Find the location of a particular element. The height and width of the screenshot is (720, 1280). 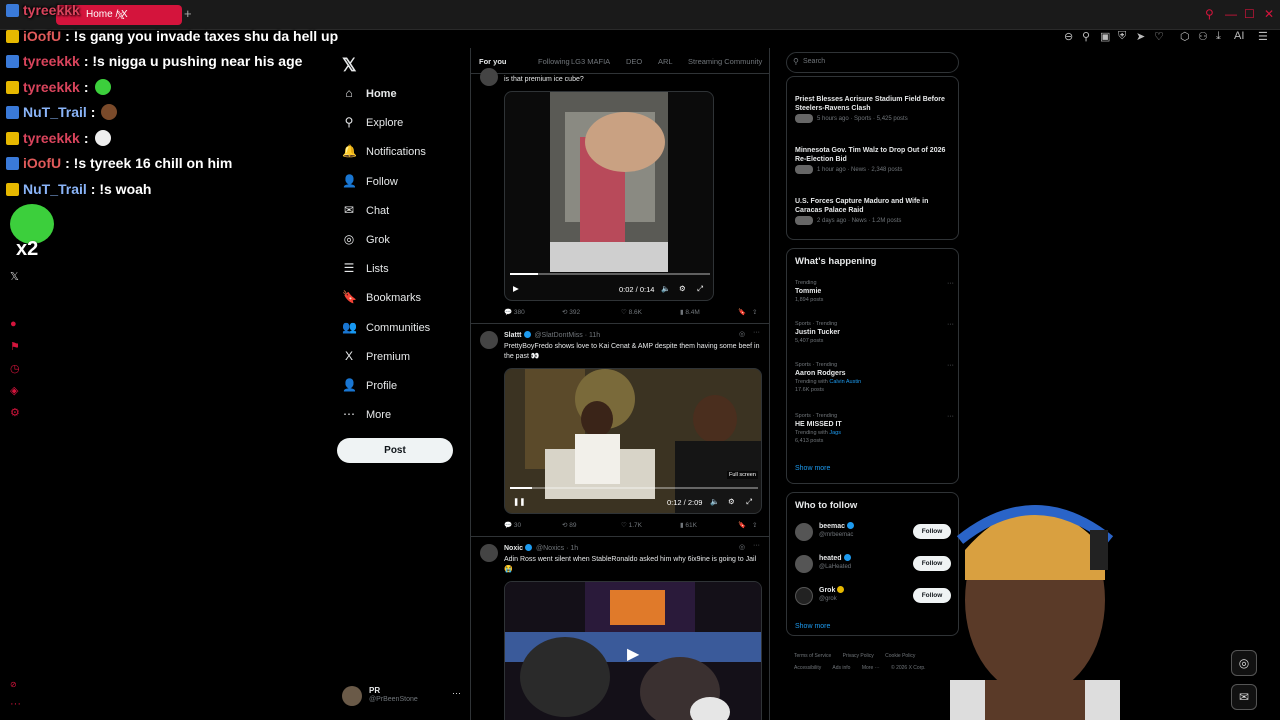

trend-with-name: Calvin Austin is located at coordinates (845, 382).